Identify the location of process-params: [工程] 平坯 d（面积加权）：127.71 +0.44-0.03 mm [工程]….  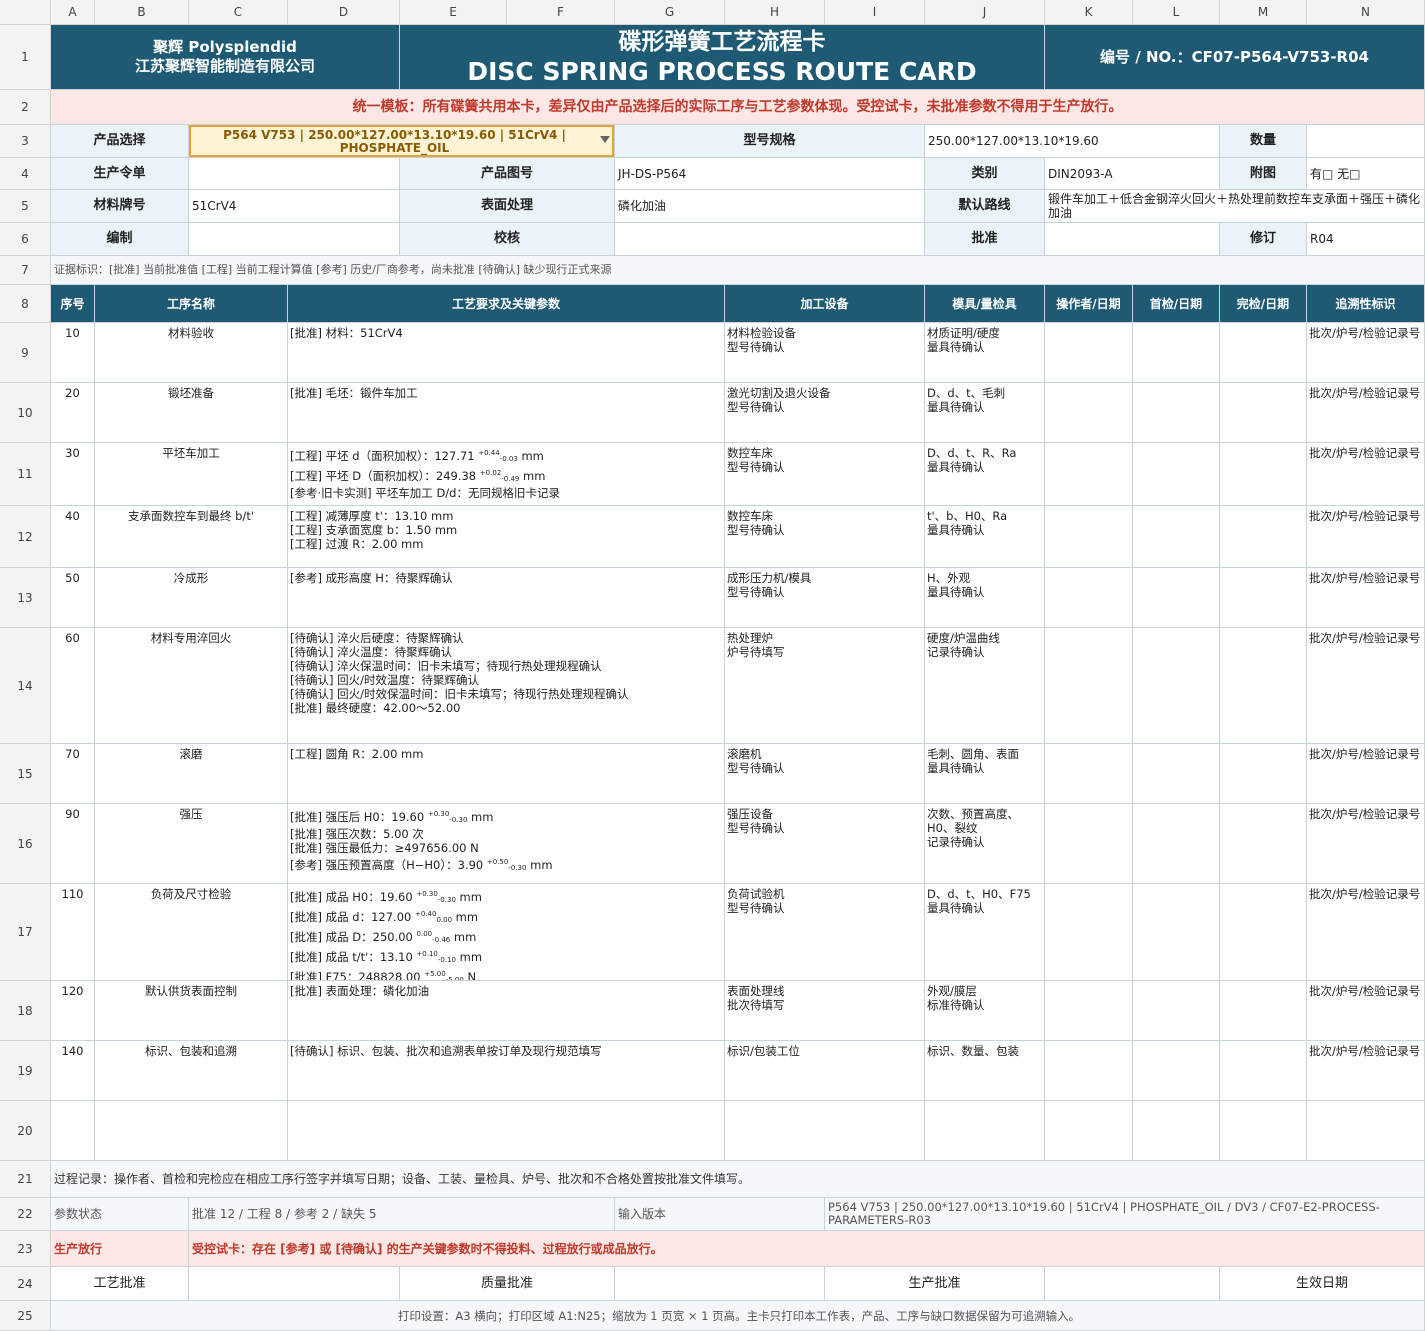
(506, 474).